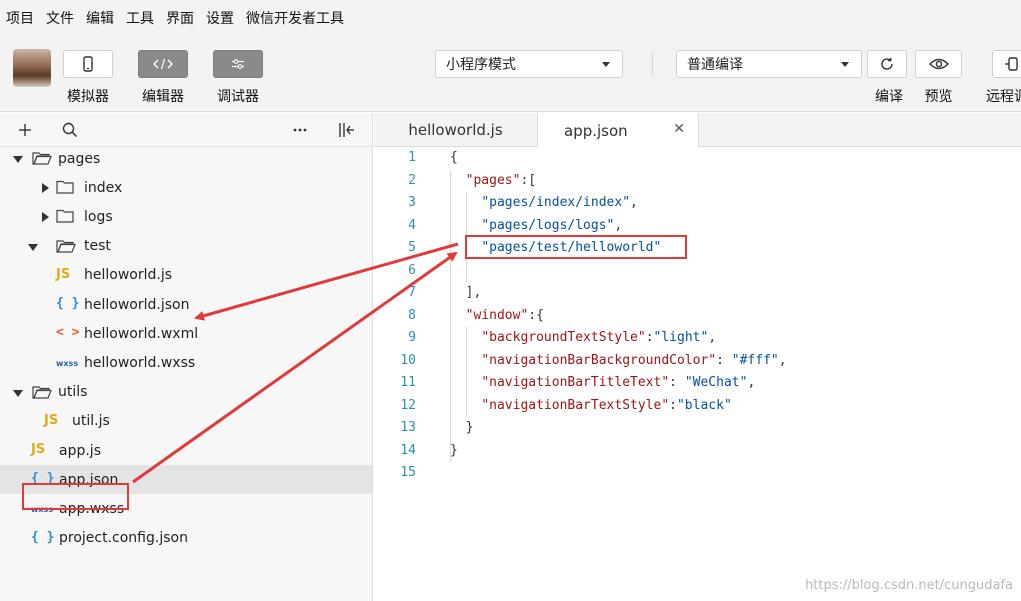 Image resolution: width=1021 pixels, height=601 pixels. What do you see at coordinates (938, 97) in the screenshot?
I see `preview-label: 预览` at bounding box center [938, 97].